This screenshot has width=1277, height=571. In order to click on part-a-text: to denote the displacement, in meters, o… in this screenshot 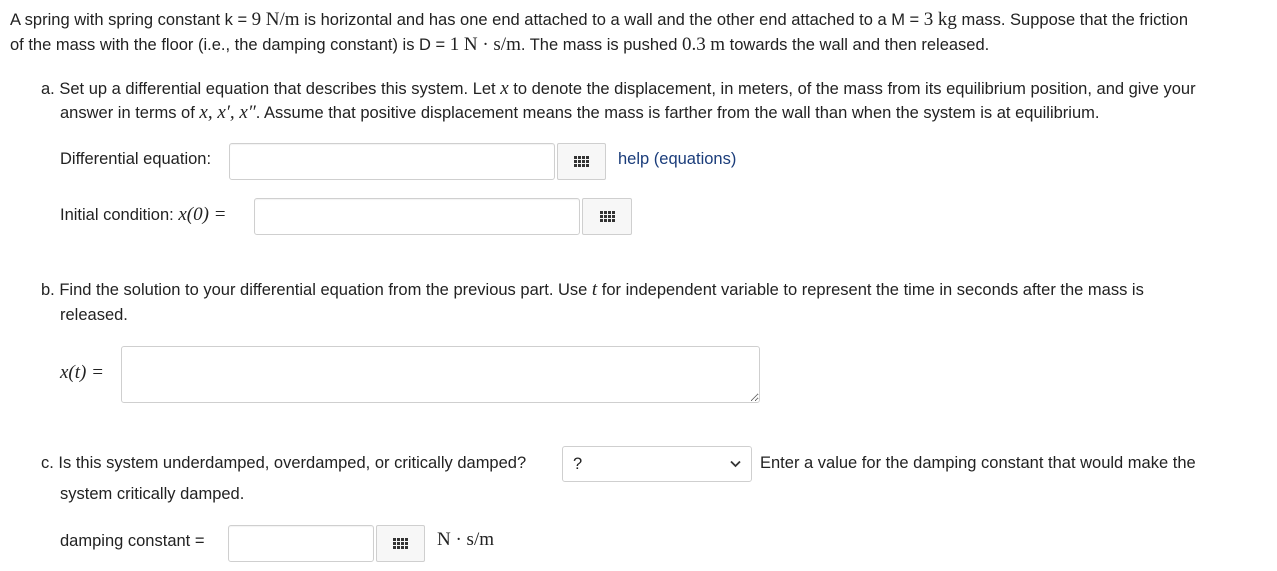, I will do `click(852, 89)`.